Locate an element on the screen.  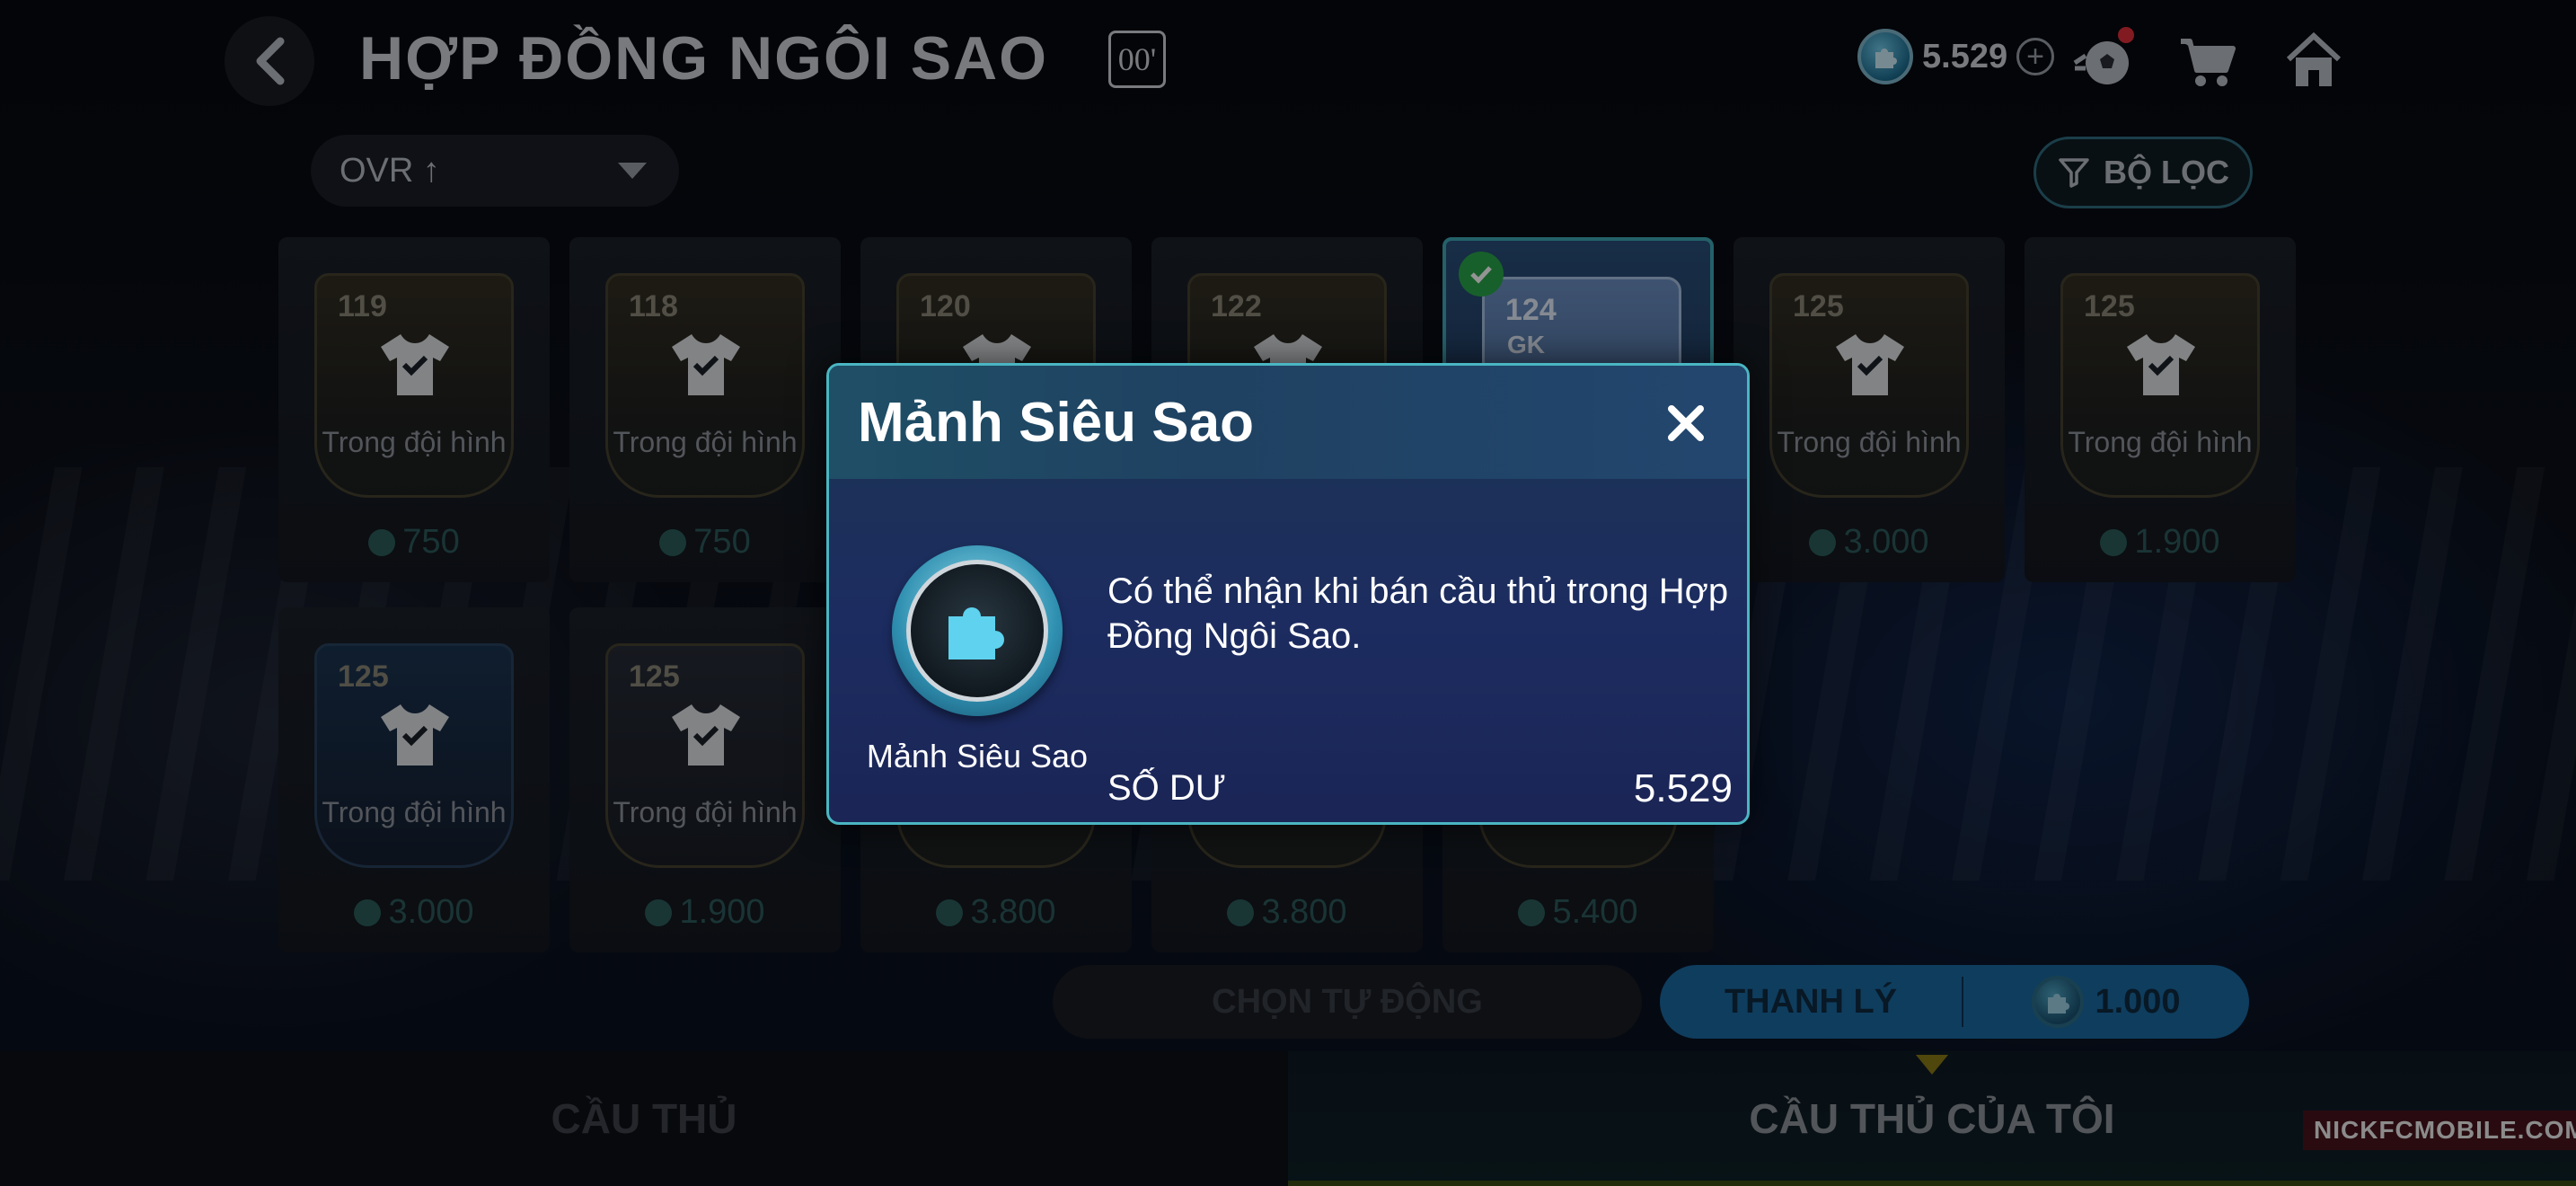
close-icon is located at coordinates (1686, 423).